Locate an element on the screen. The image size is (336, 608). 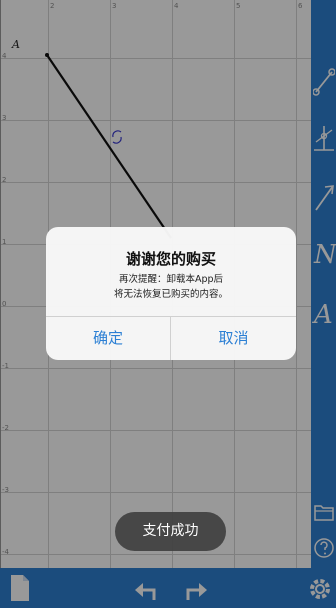
confirm-button: 确定 is located at coordinates (108, 338).